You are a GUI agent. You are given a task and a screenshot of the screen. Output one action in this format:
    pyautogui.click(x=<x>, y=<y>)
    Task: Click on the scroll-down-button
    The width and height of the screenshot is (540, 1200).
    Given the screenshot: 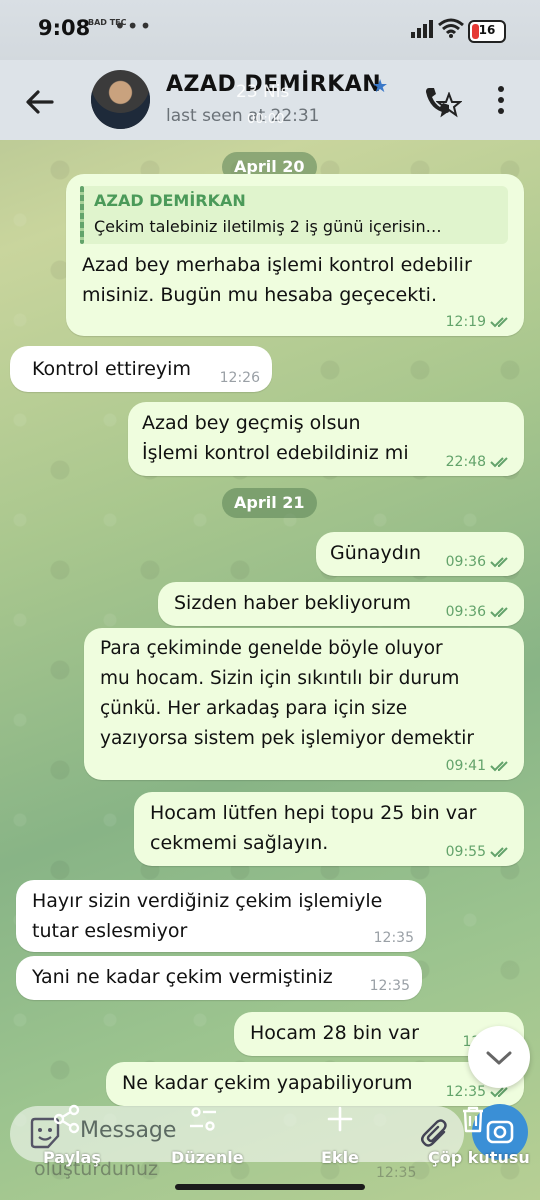 What is the action you would take?
    pyautogui.click(x=499, y=1057)
    